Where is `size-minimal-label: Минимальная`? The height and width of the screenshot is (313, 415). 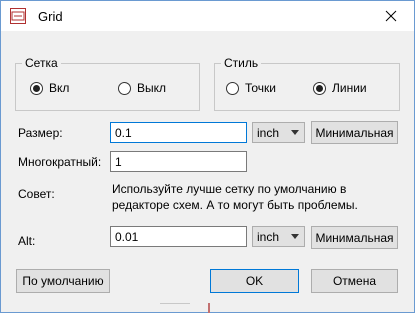
size-minimal-label: Минимальная is located at coordinates (354, 132).